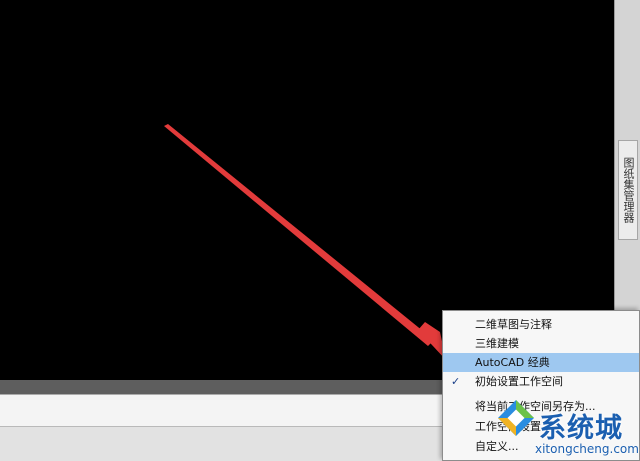  Describe the element at coordinates (512, 362) in the screenshot. I see `menu-item-label: AutoCAD 经典` at that location.